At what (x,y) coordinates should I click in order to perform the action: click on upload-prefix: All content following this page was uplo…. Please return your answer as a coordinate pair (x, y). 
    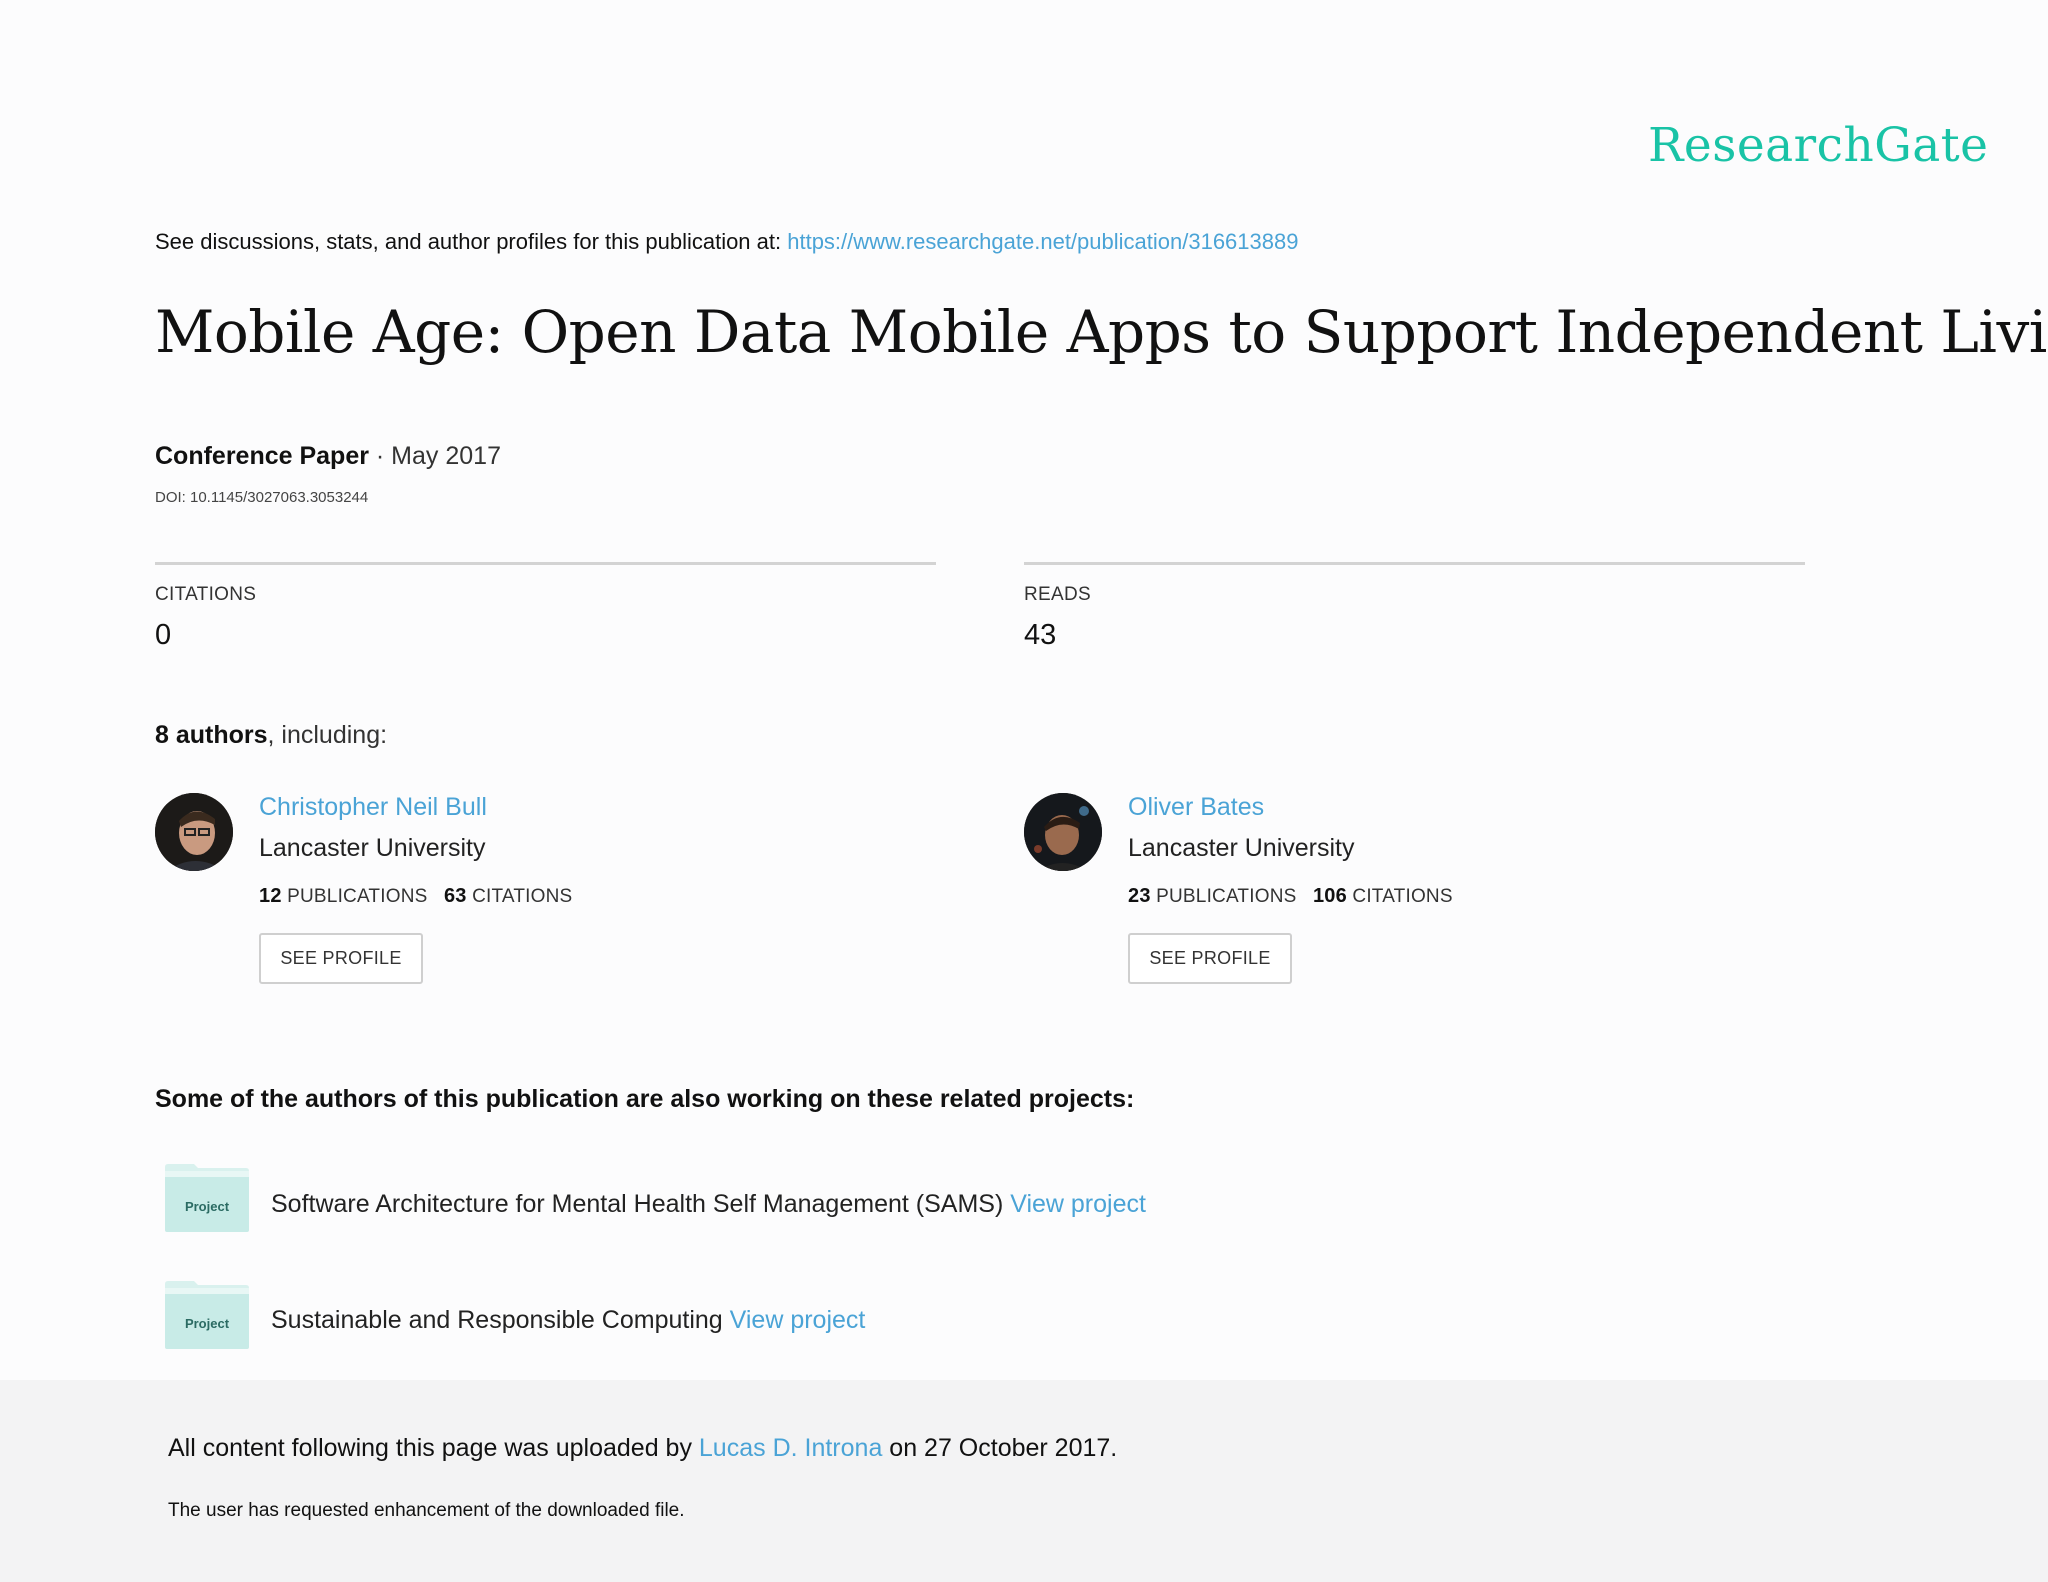
    Looking at the image, I should click on (433, 1448).